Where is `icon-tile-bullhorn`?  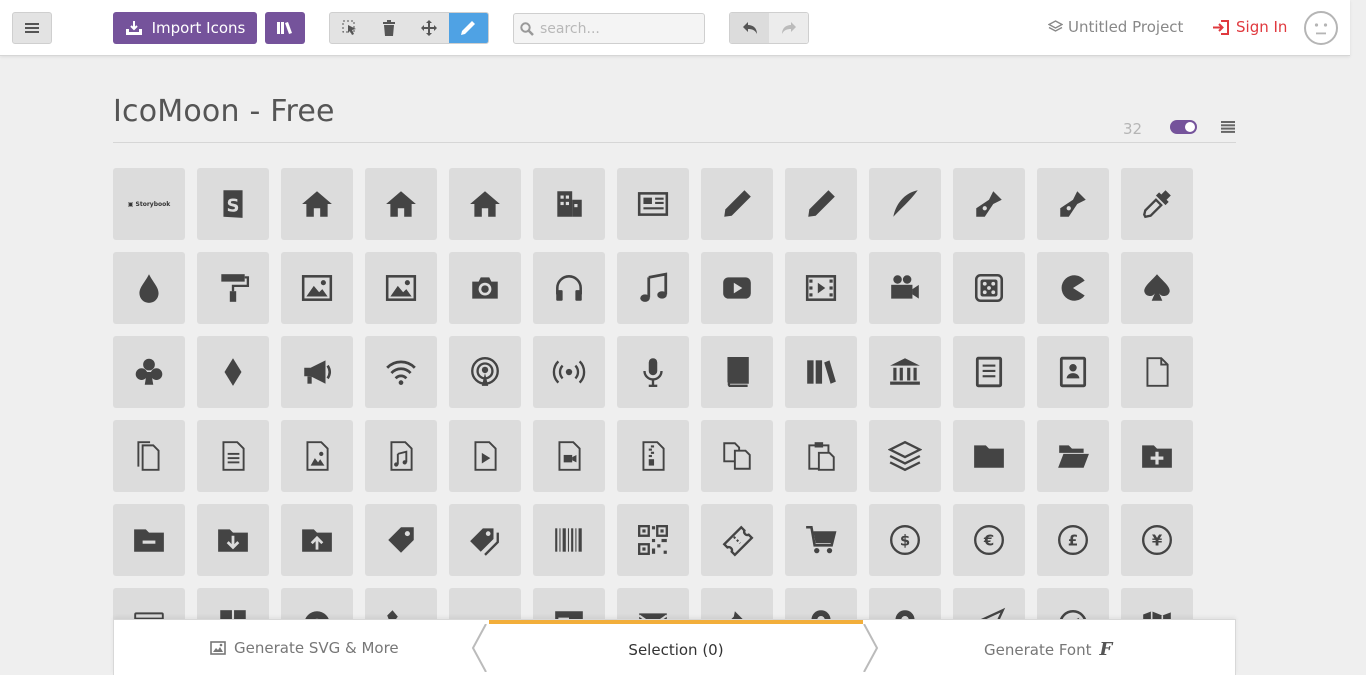 icon-tile-bullhorn is located at coordinates (317, 372).